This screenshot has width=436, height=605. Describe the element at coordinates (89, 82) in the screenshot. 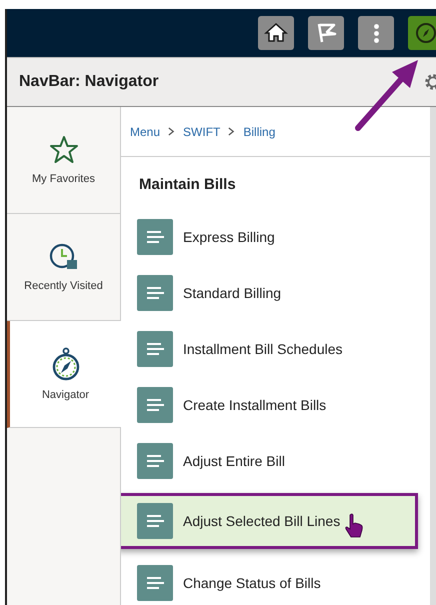

I see `panel-title: NavBar: Navigator` at that location.